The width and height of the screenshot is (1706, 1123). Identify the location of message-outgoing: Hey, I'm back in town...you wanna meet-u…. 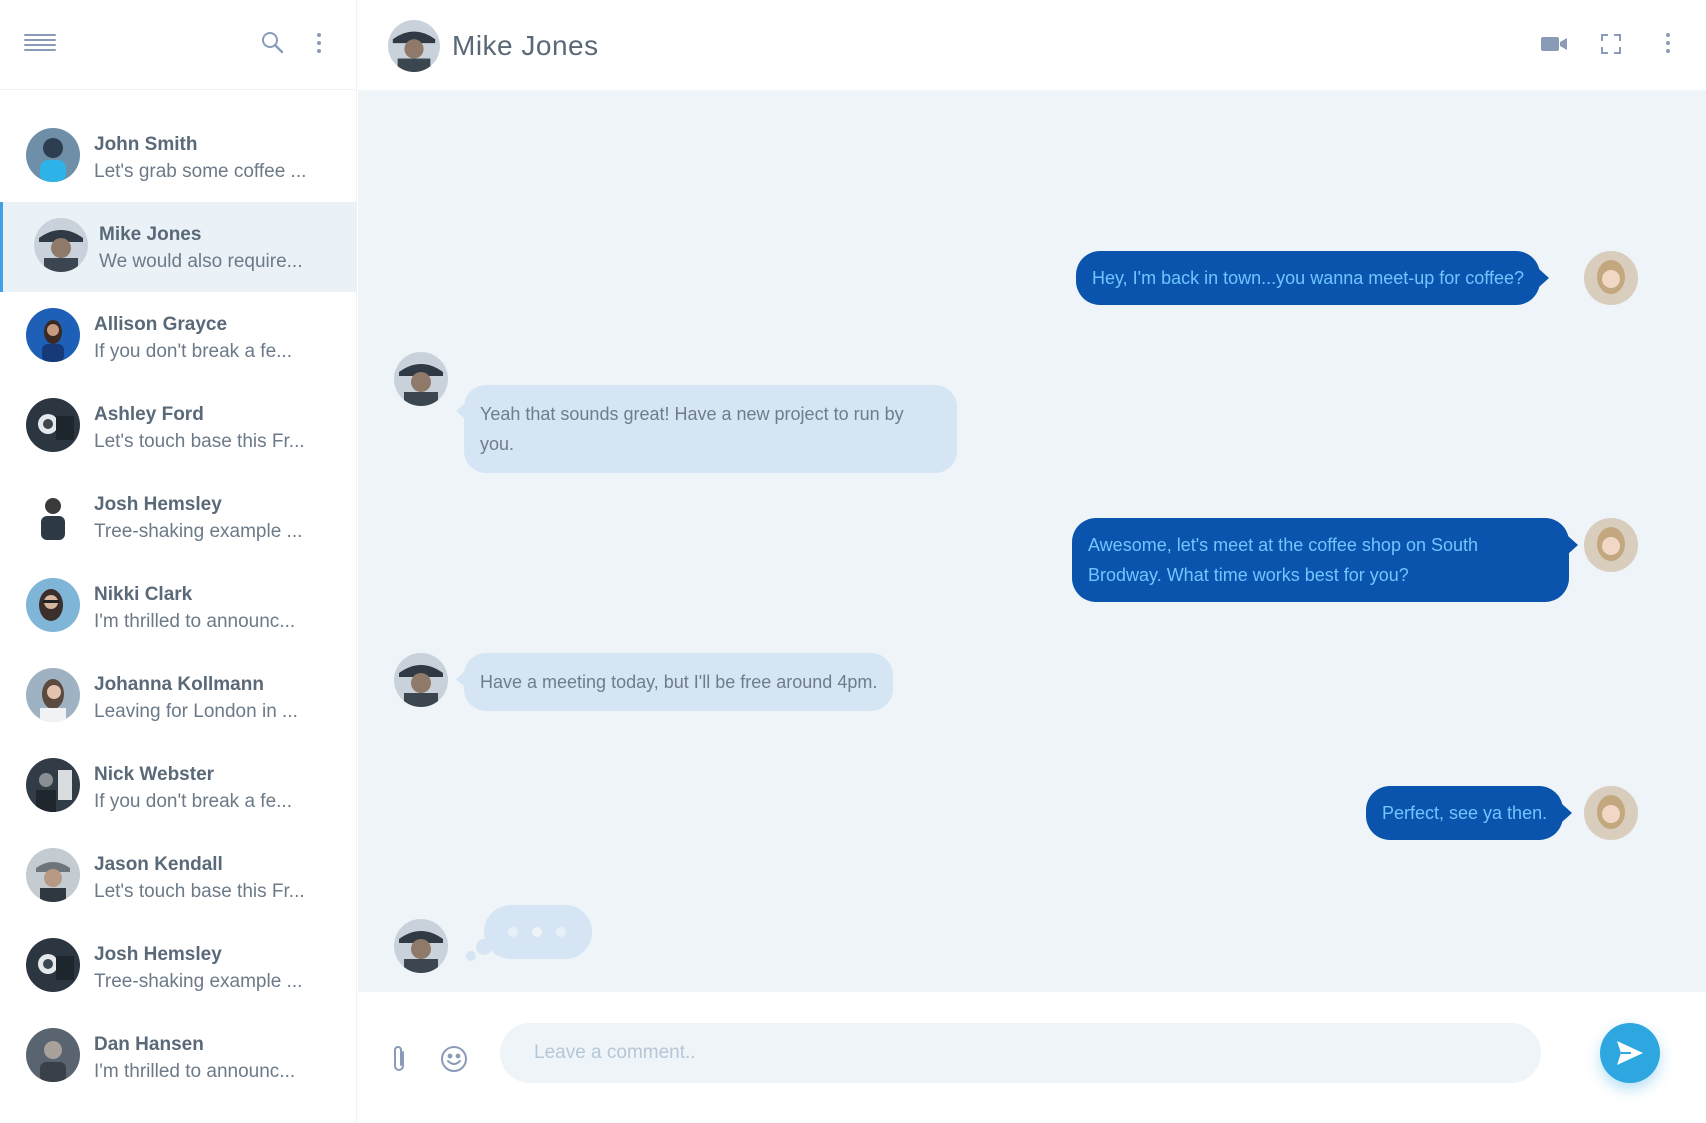
(1312, 278).